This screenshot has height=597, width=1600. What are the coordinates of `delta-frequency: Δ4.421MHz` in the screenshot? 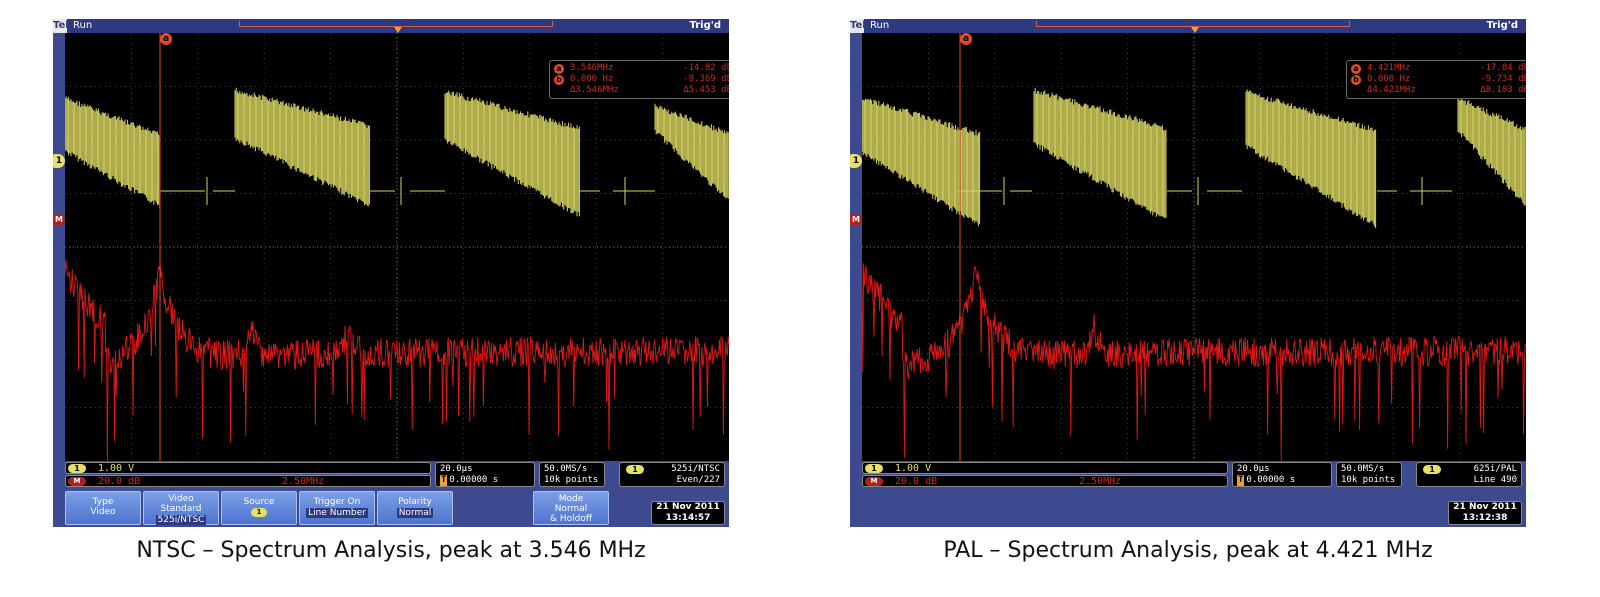 It's located at (1391, 90).